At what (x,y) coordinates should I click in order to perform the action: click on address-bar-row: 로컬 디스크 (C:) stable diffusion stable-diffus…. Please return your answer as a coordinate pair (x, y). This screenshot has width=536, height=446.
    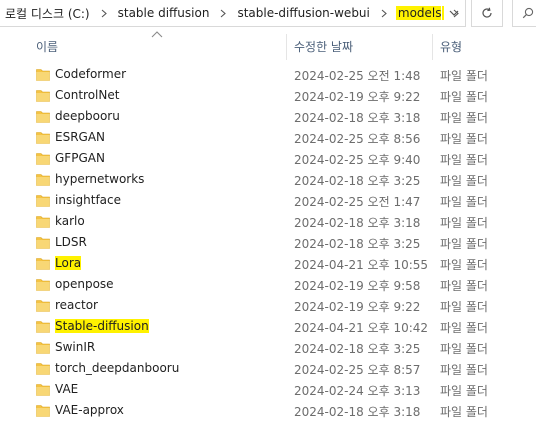
    Looking at the image, I should click on (268, 14).